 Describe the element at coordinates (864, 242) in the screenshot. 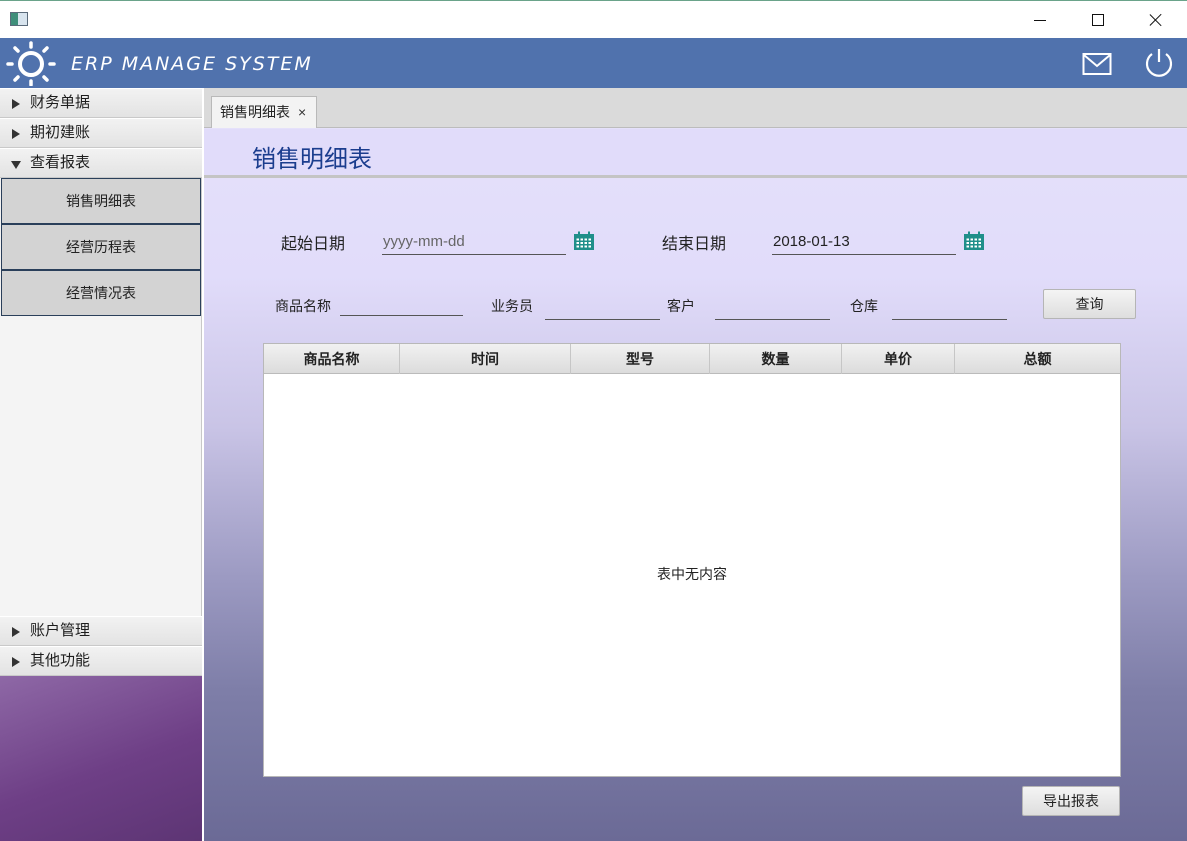

I see `end-date-input` at that location.